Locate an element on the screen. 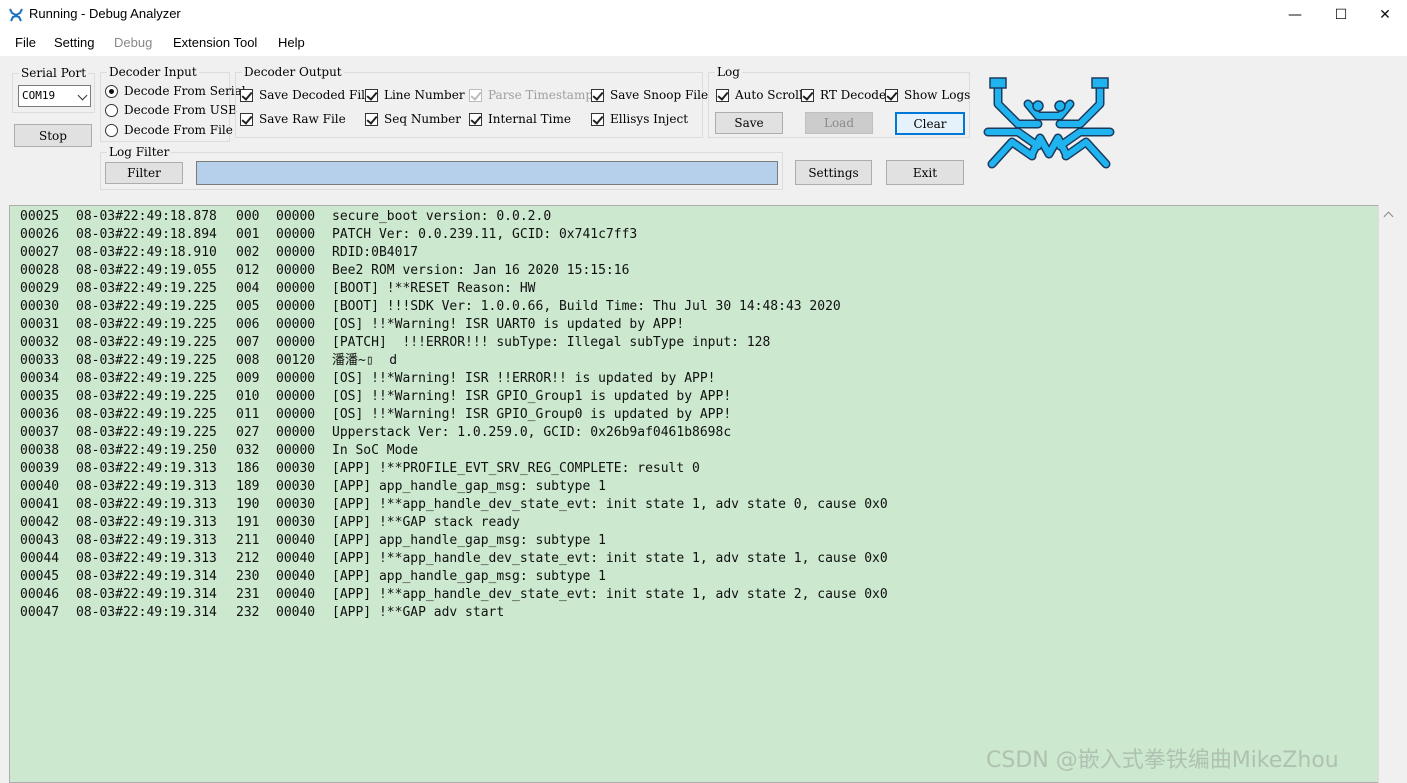 This screenshot has height=783, width=1407. checkbox-save-decoded-file: Save Decoded File is located at coordinates (306, 95).